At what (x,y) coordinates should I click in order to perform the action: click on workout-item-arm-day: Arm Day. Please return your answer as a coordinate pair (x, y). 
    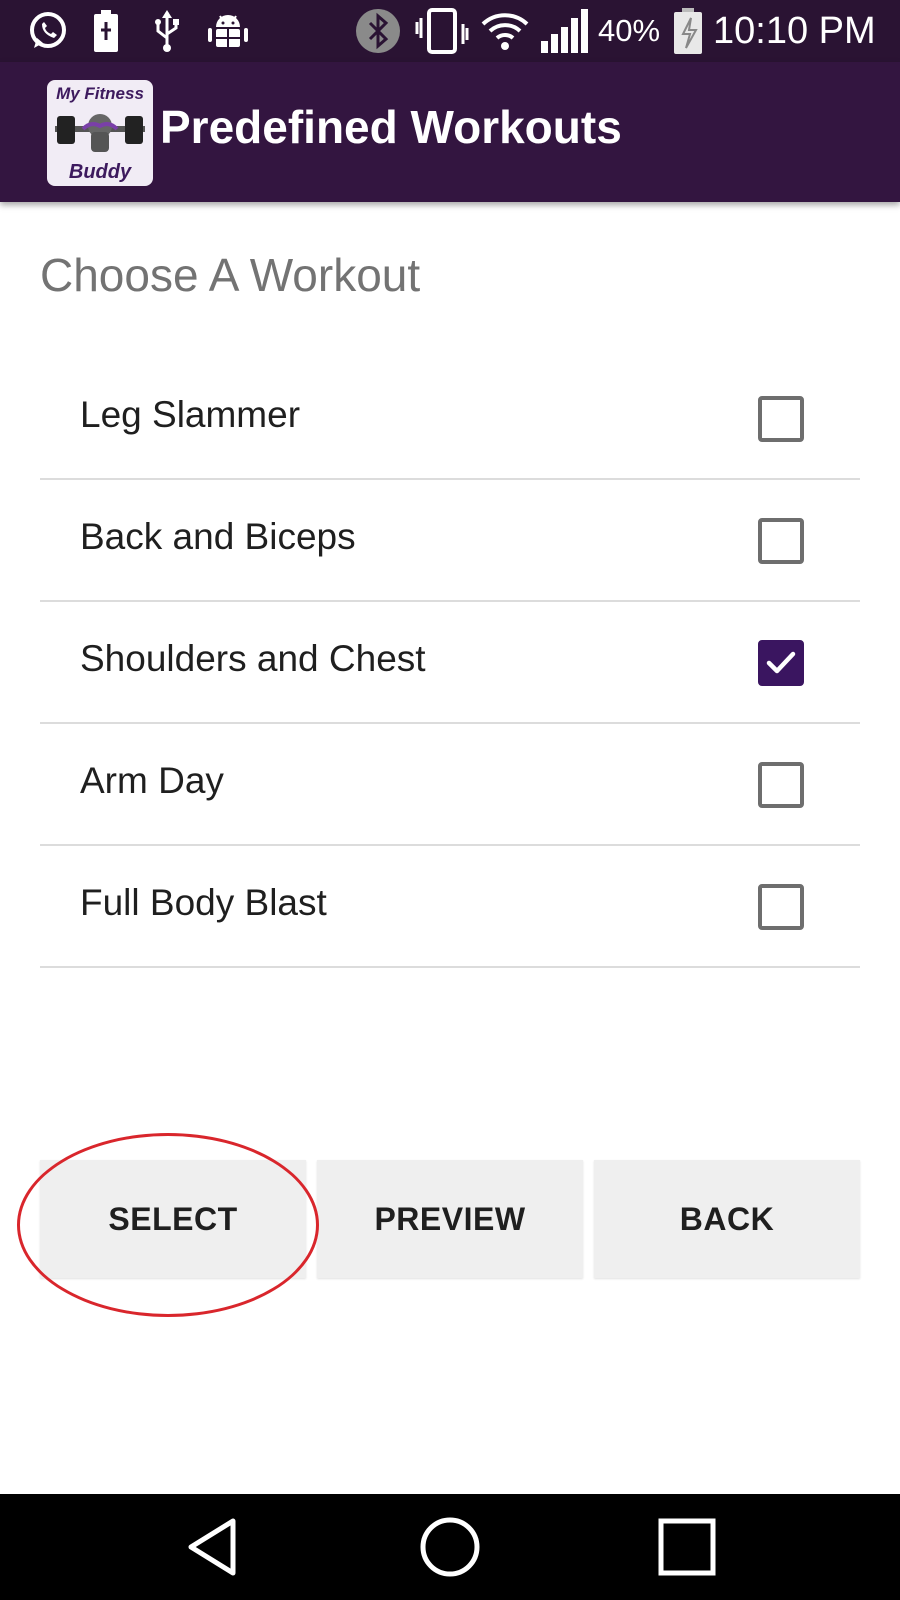
    Looking at the image, I should click on (450, 785).